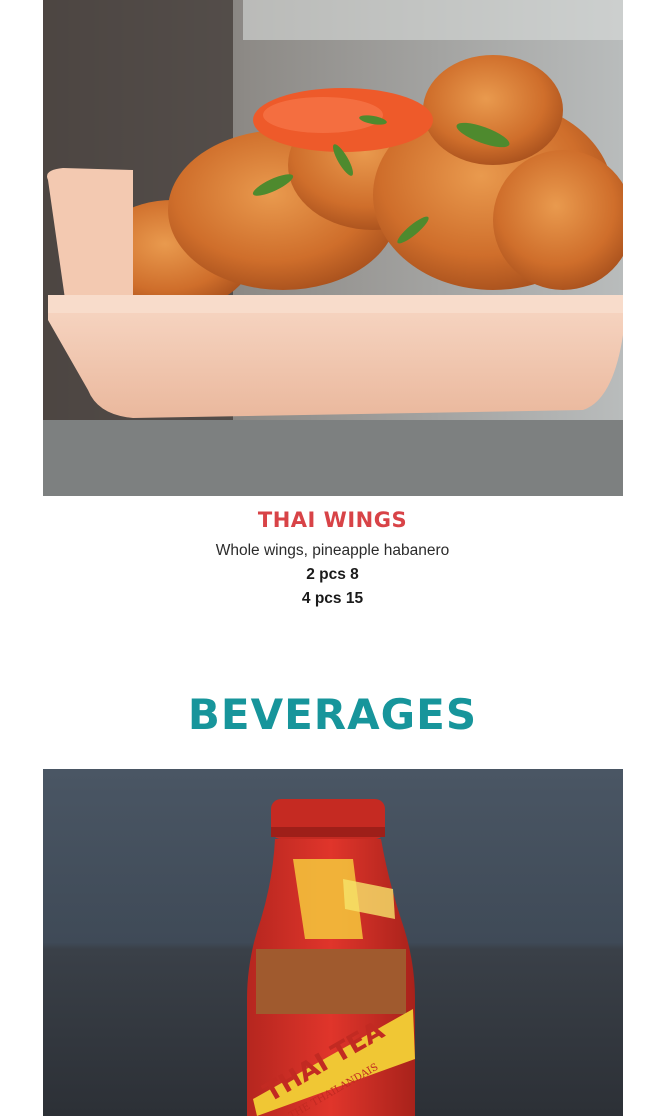  What do you see at coordinates (332, 574) in the screenshot?
I see `item-price-option: 2 pcs 8` at bounding box center [332, 574].